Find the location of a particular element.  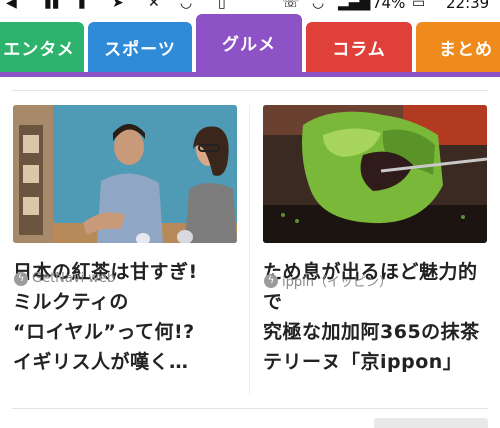

notification-icon: ▮▮ is located at coordinates (52, 5).